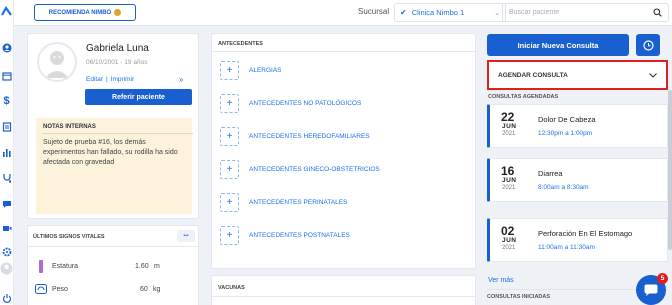 This screenshot has width=672, height=305. Describe the element at coordinates (305, 103) in the screenshot. I see `antecedente-label: ANTECEDENTES NO PATOLÓGICOS` at that location.